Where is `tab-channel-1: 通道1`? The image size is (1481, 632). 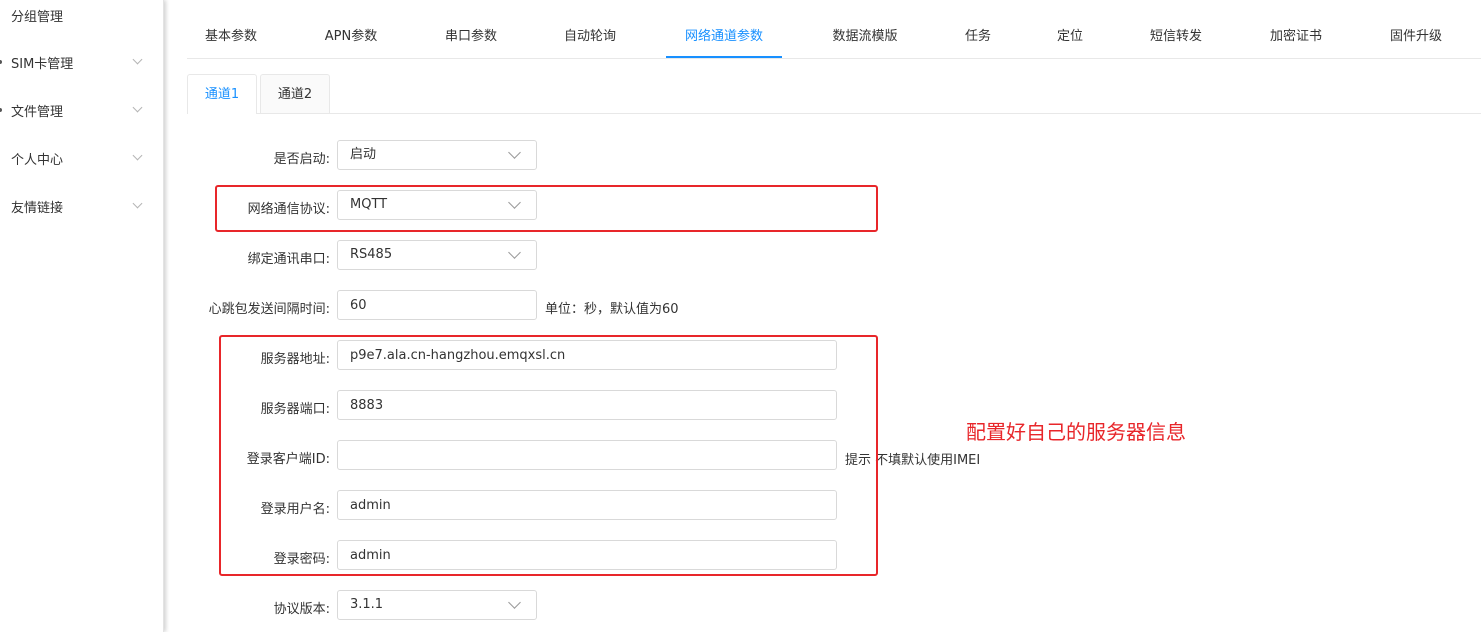
tab-channel-1: 通道1 is located at coordinates (222, 94).